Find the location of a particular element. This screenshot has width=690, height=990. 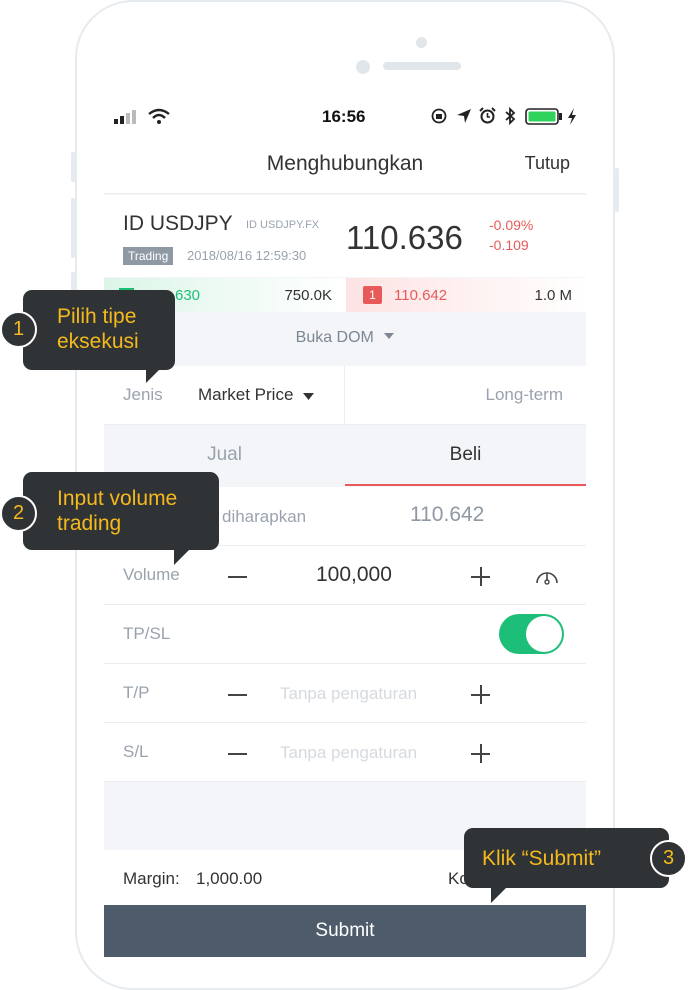

volume-decrease-button is located at coordinates (237, 577).